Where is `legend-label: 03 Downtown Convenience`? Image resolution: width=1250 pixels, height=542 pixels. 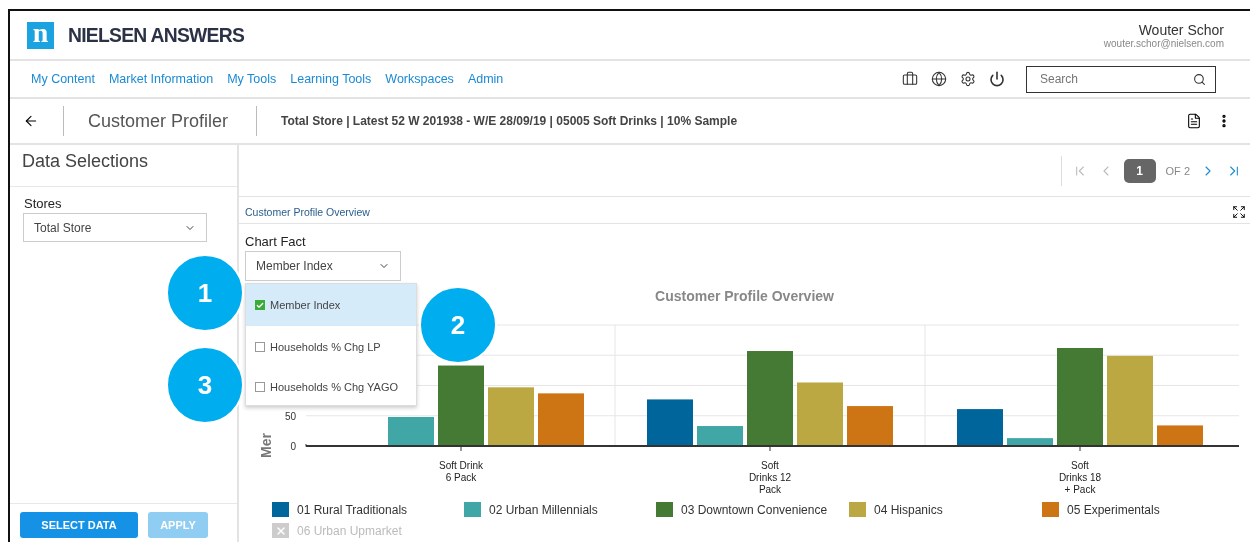
legend-label: 03 Downtown Convenience is located at coordinates (754, 509).